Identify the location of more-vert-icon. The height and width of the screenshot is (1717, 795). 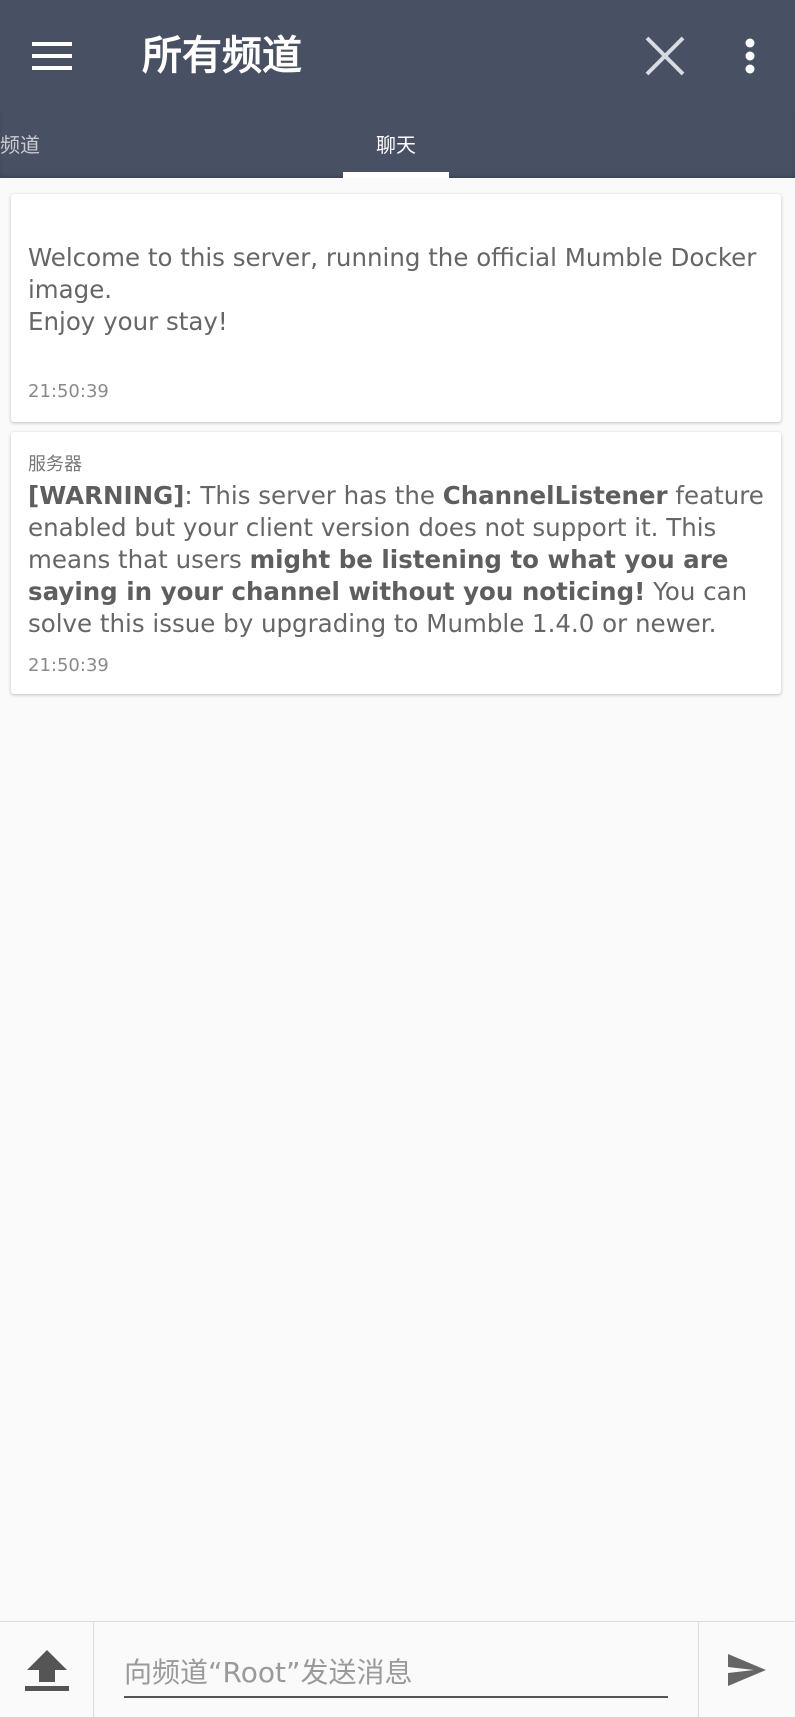
(750, 56).